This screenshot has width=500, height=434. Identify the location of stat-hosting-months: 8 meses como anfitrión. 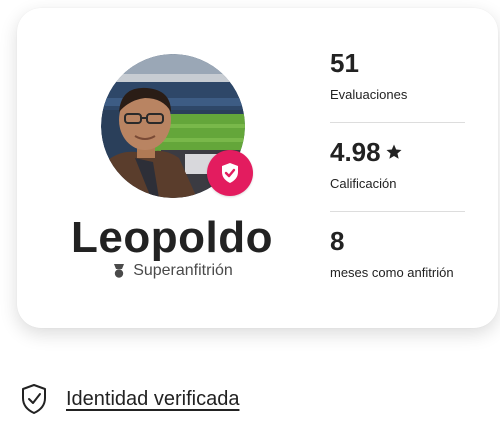
(397, 254).